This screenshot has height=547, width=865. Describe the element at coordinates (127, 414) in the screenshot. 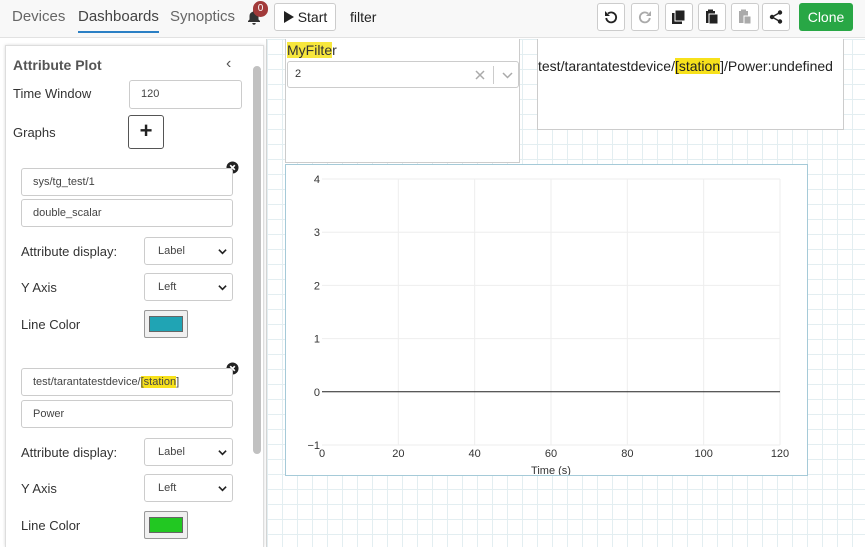

I see `graph-2-attribute-input: Power` at that location.